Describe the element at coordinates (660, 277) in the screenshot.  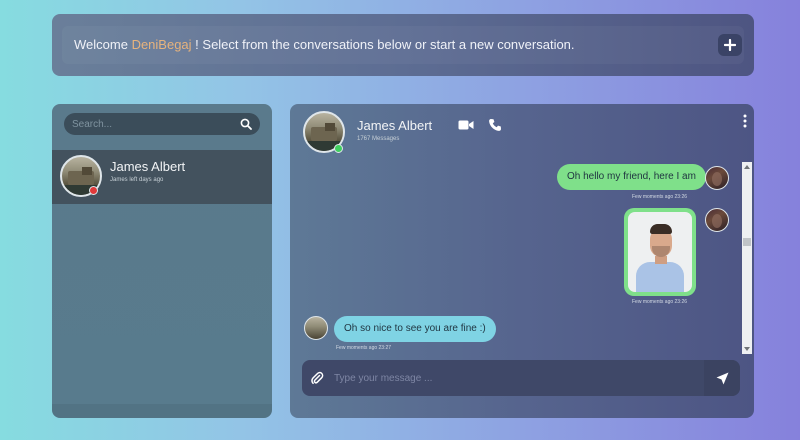
I see `photo-shirt` at that location.